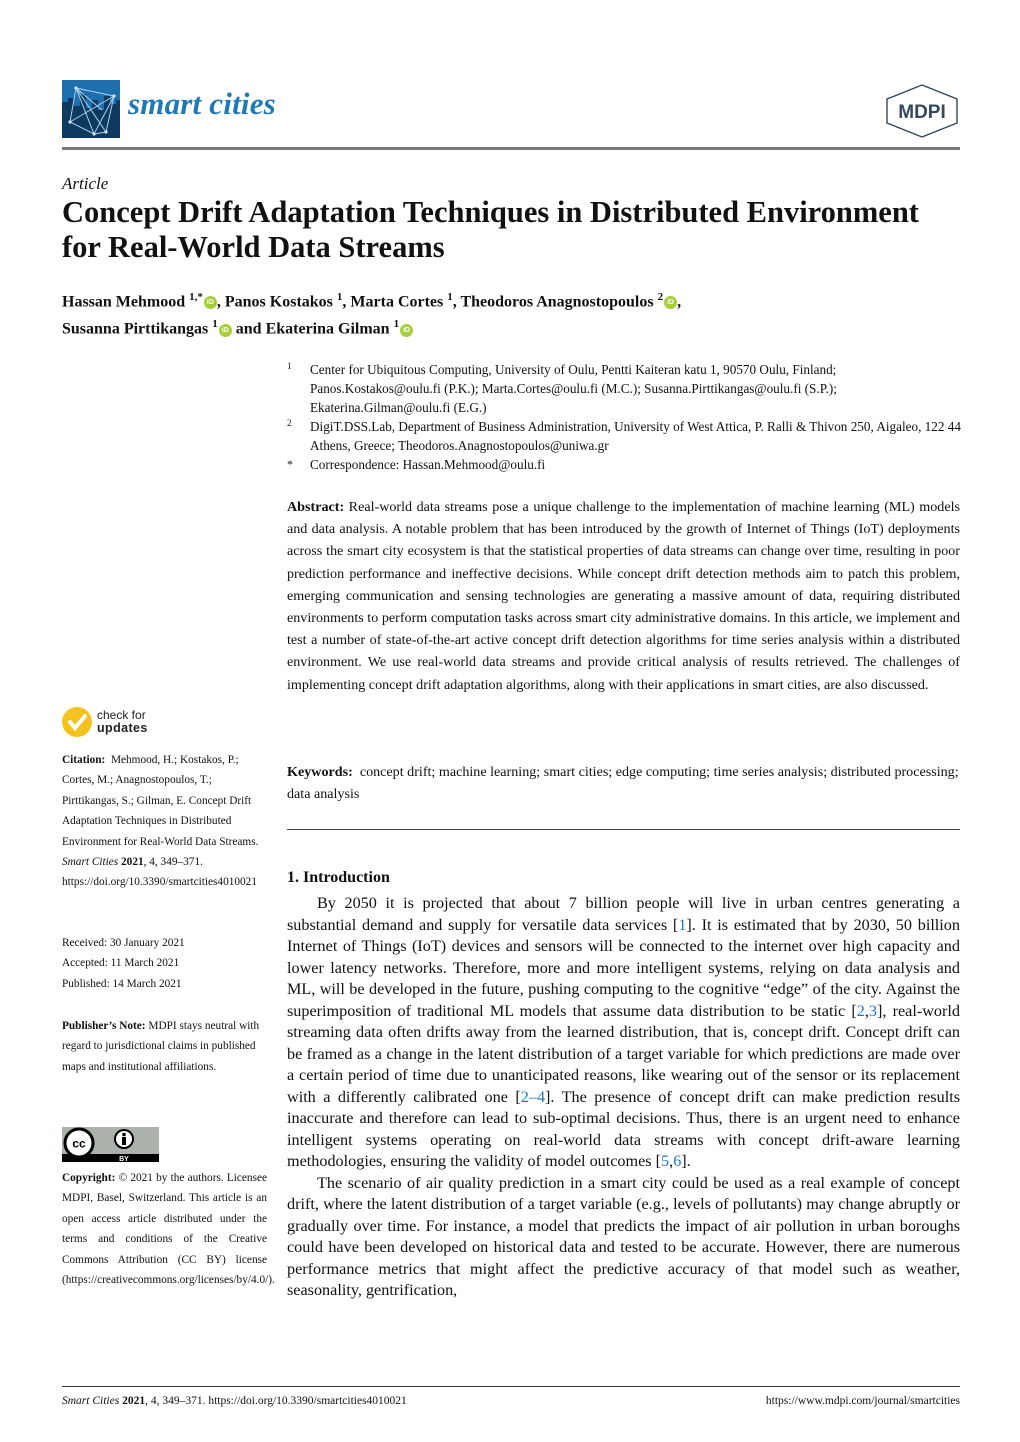 The image size is (1020, 1442). Describe the element at coordinates (122, 728) in the screenshot. I see `check-updates-line2: updates` at that location.